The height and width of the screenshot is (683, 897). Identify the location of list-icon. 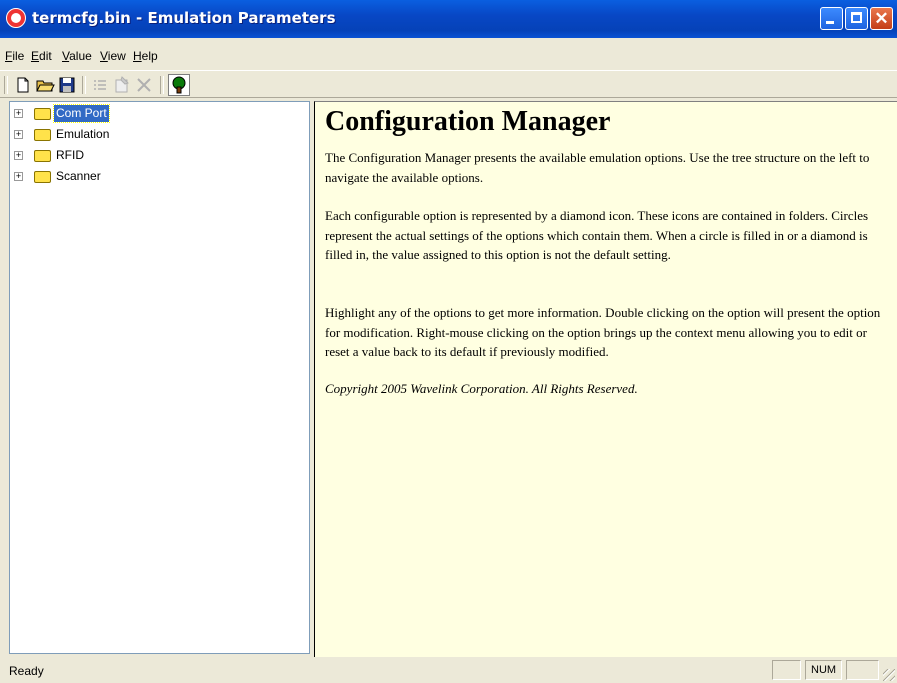
(100, 85).